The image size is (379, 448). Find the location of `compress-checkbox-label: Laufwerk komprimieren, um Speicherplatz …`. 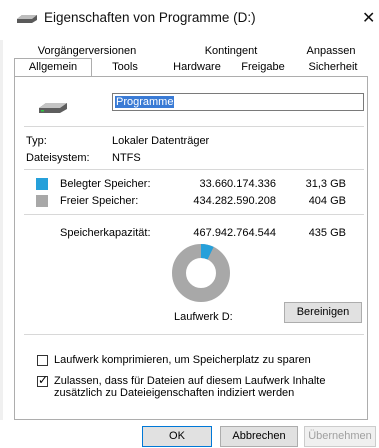

compress-checkbox-label: Laufwerk komprimieren, um Speicherplatz … is located at coordinates (182, 360).